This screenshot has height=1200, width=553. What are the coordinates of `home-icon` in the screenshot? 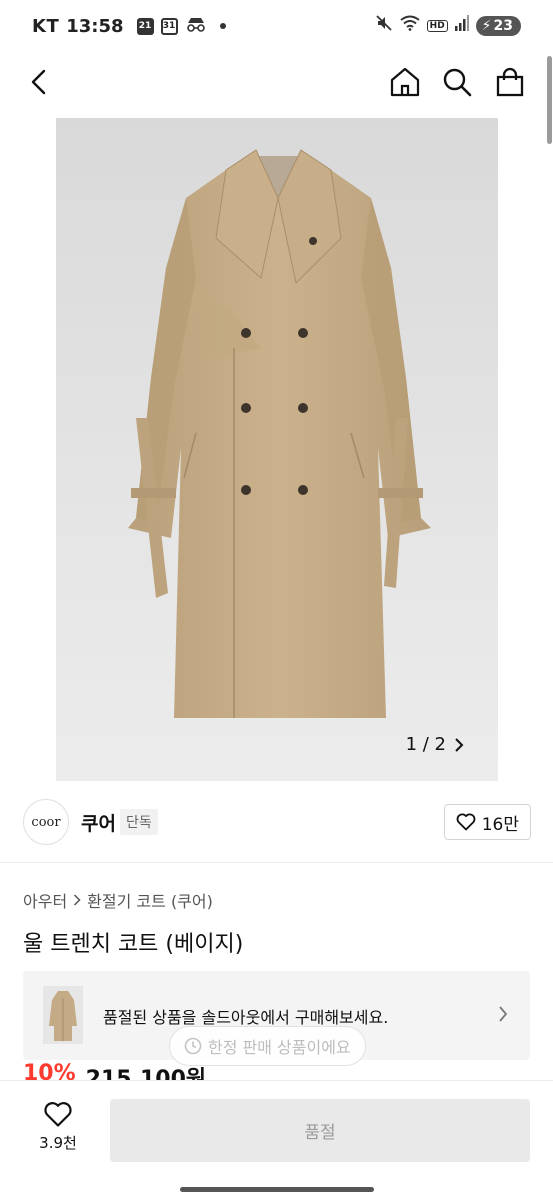 It's located at (405, 82).